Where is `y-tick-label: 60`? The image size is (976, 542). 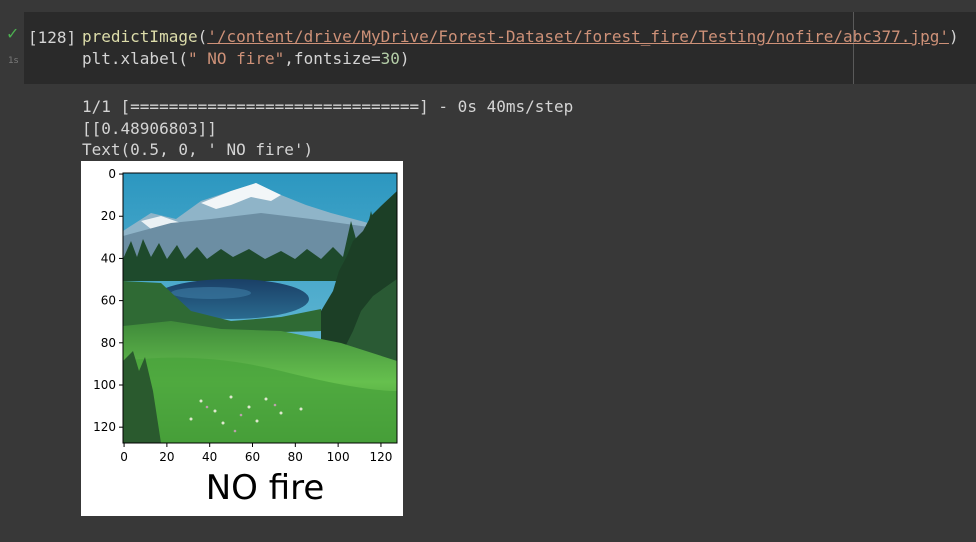
y-tick-label: 60 is located at coordinates (108, 301).